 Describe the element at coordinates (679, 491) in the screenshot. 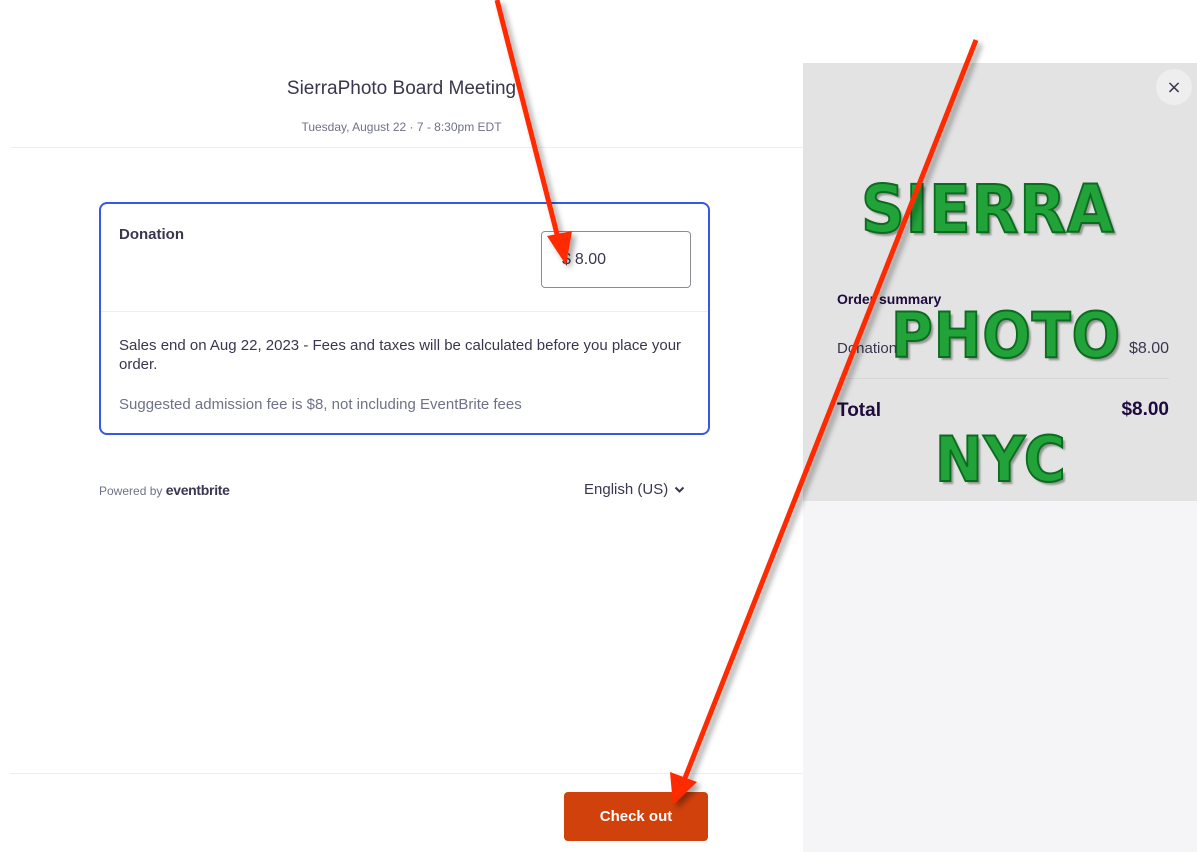

I see `chevron-down-icon` at that location.